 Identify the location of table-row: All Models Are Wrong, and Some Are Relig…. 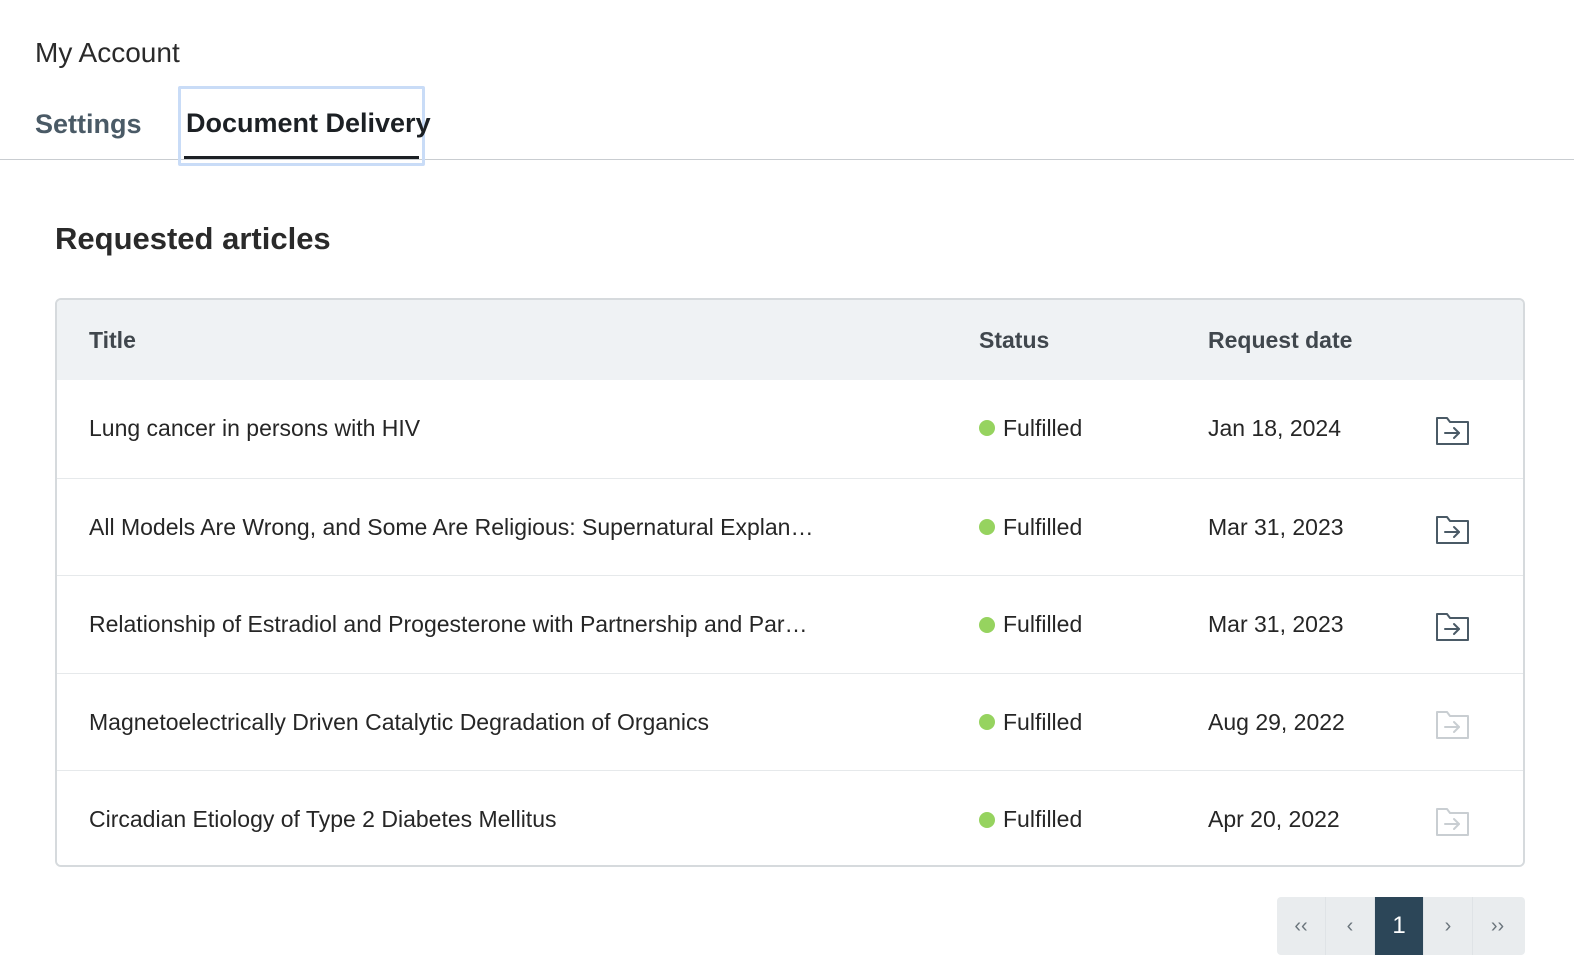
(790, 526).